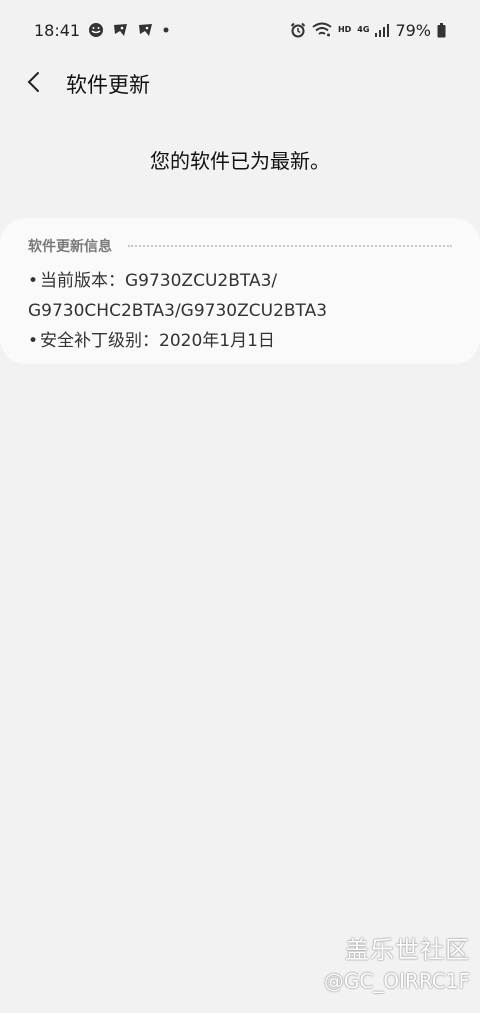  What do you see at coordinates (166, 30) in the screenshot?
I see `dot-icon` at bounding box center [166, 30].